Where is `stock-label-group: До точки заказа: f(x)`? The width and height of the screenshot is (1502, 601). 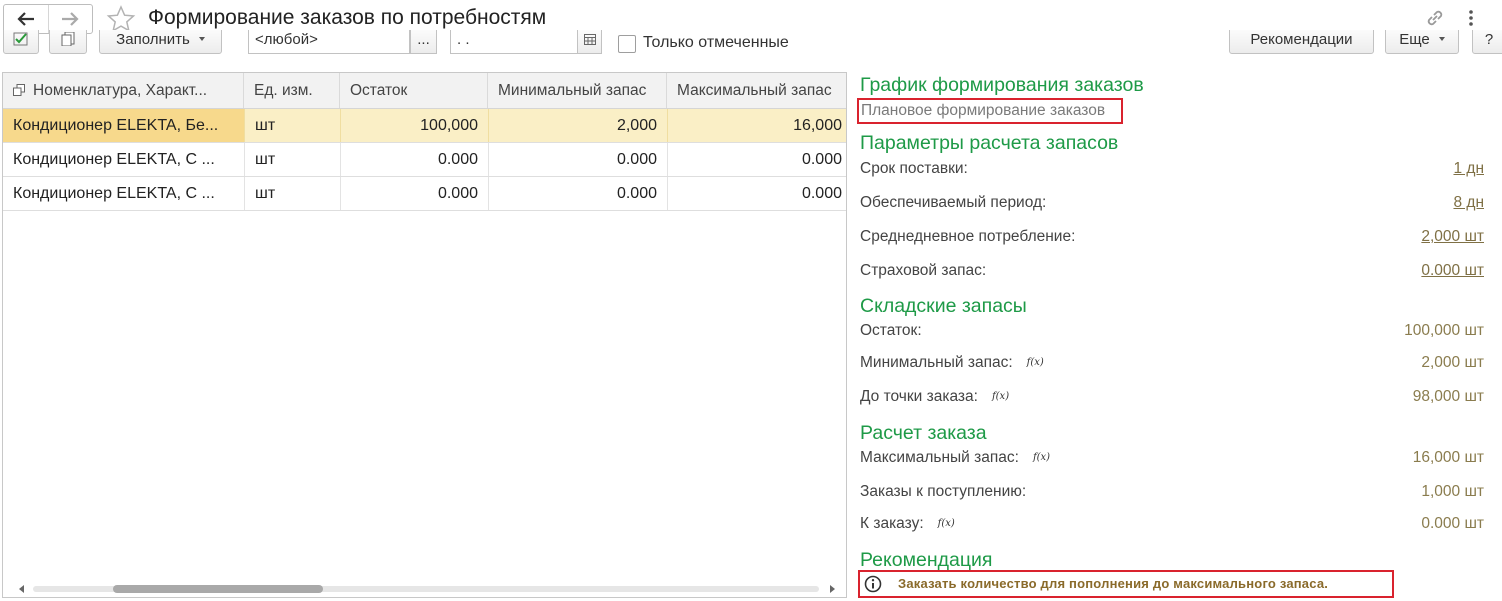 stock-label-group: До точки заказа: f(x) is located at coordinates (934, 397).